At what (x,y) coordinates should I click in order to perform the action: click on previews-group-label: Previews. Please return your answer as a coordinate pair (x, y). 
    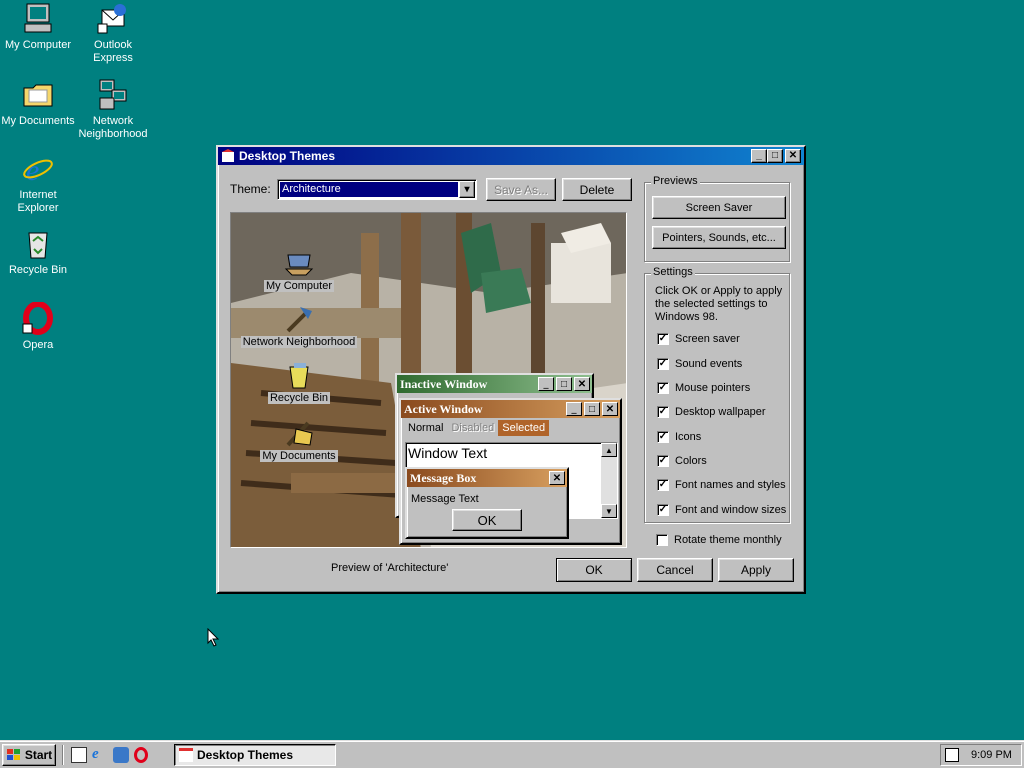
    Looking at the image, I should click on (675, 181).